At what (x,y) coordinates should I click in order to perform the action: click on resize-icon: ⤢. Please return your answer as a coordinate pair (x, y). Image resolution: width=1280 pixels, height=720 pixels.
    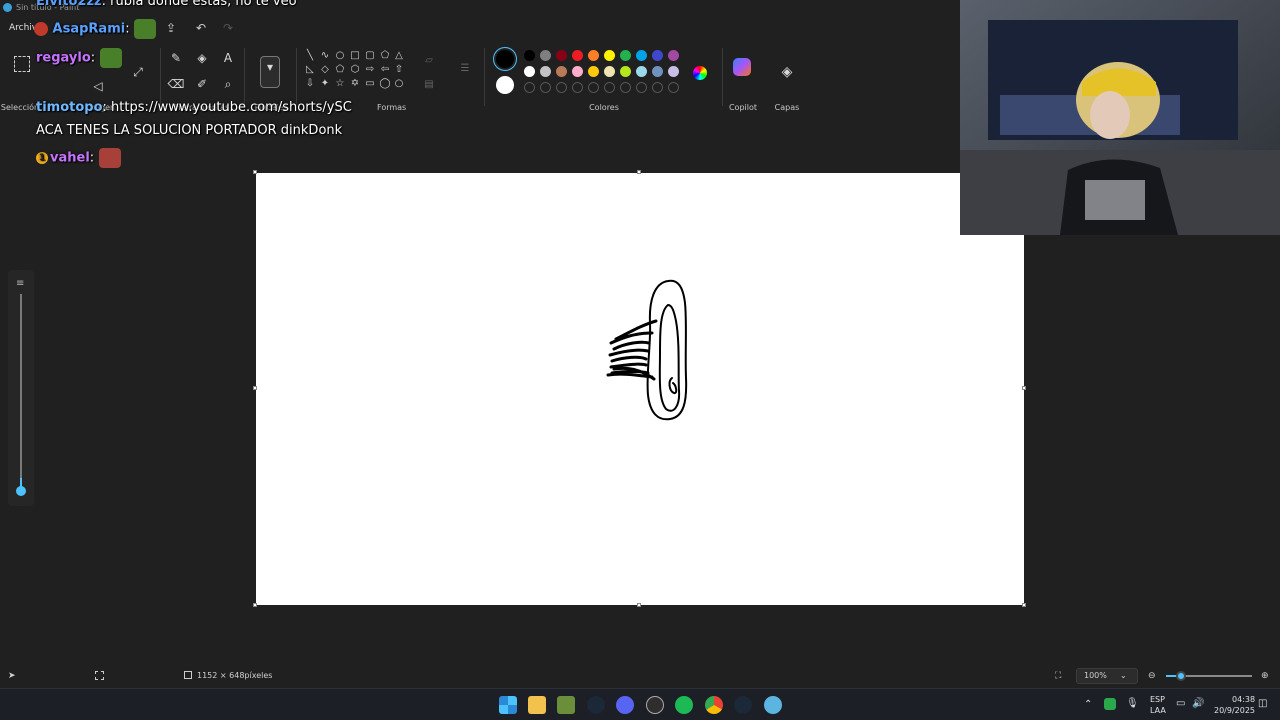
    Looking at the image, I should click on (138, 72).